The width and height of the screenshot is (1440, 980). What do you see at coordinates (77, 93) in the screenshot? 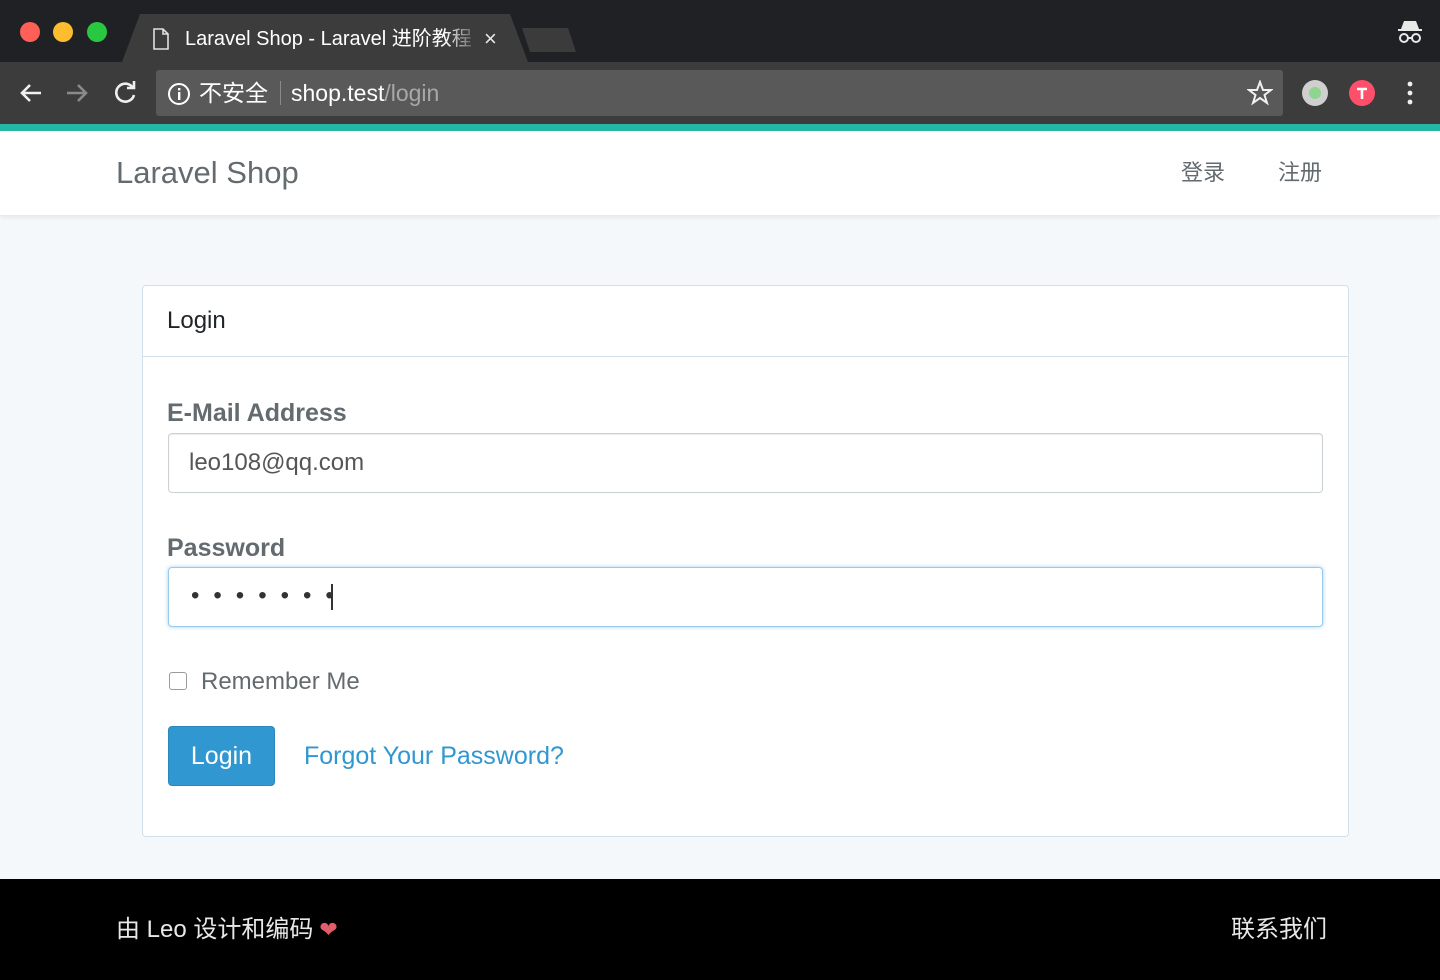
I see `forward-icon` at bounding box center [77, 93].